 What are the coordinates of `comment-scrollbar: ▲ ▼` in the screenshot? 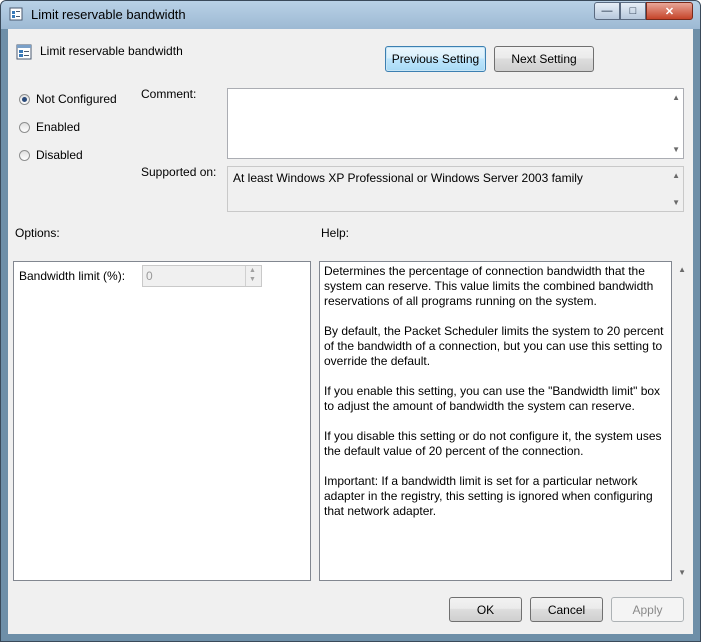 It's located at (675, 123).